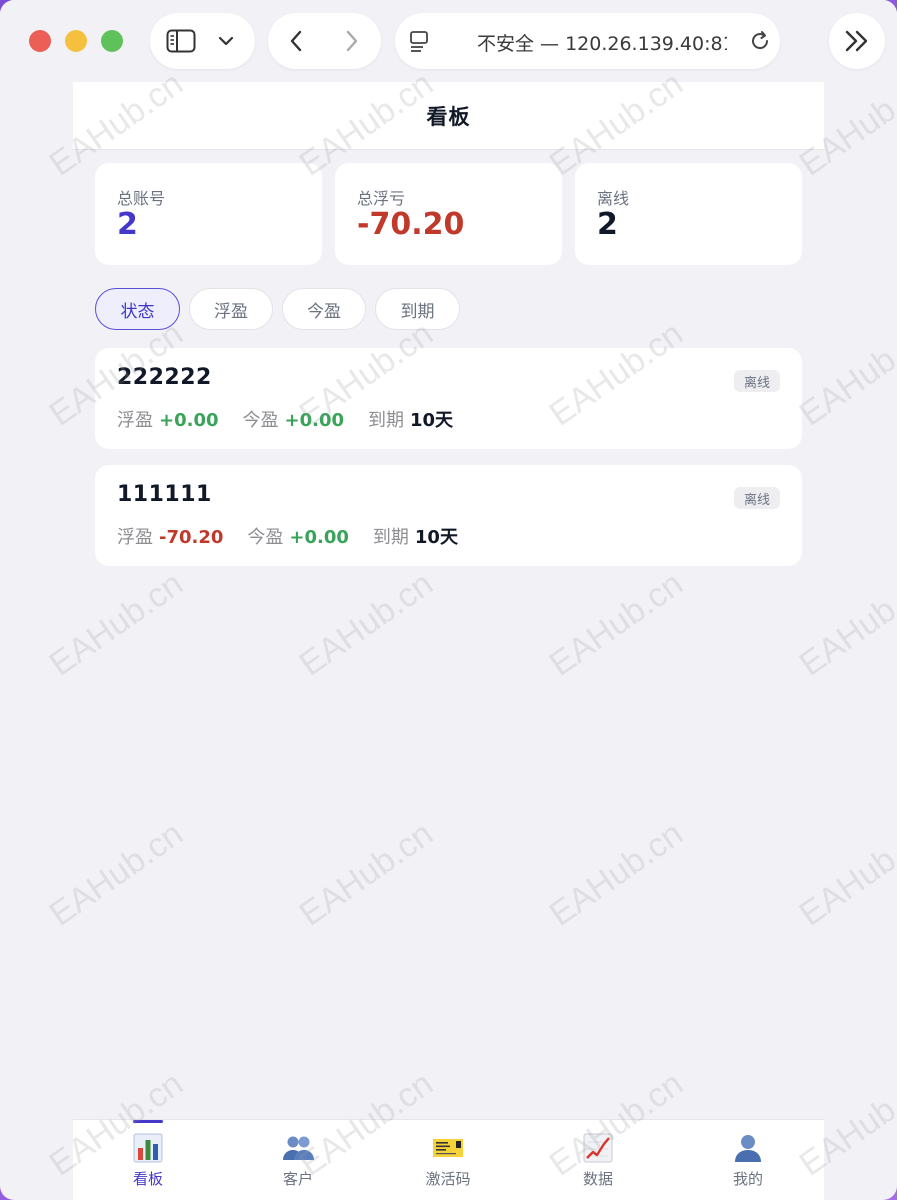 The width and height of the screenshot is (897, 1200). Describe the element at coordinates (448, 1148) in the screenshot. I see `ticket-icon` at that location.